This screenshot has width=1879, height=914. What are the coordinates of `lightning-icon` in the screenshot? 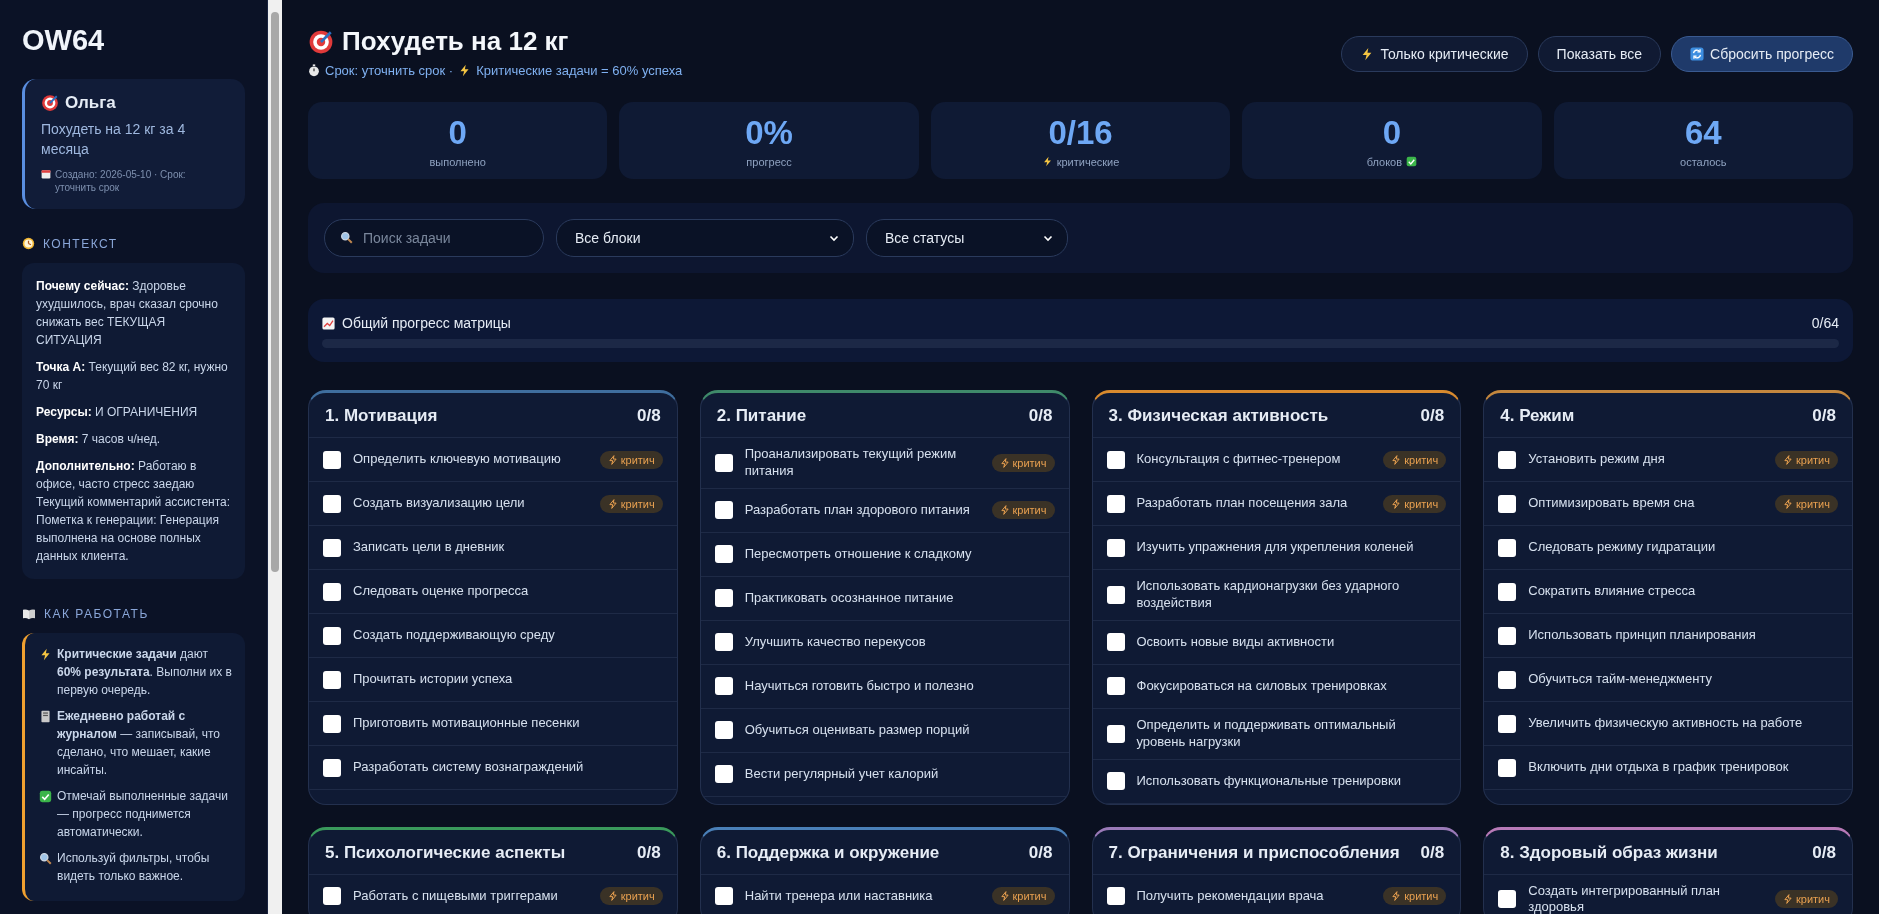 It's located at (45, 654).